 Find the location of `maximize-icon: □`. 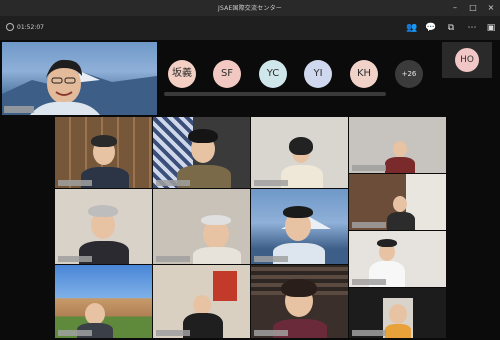

maximize-icon: □ is located at coordinates (473, 8).